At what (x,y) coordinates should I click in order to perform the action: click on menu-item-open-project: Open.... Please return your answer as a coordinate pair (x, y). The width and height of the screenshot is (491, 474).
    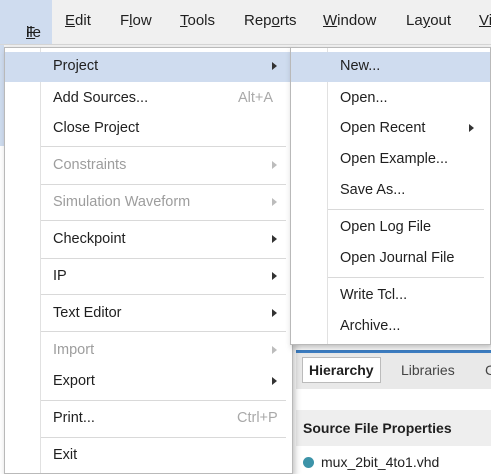
    Looking at the image, I should click on (390, 99).